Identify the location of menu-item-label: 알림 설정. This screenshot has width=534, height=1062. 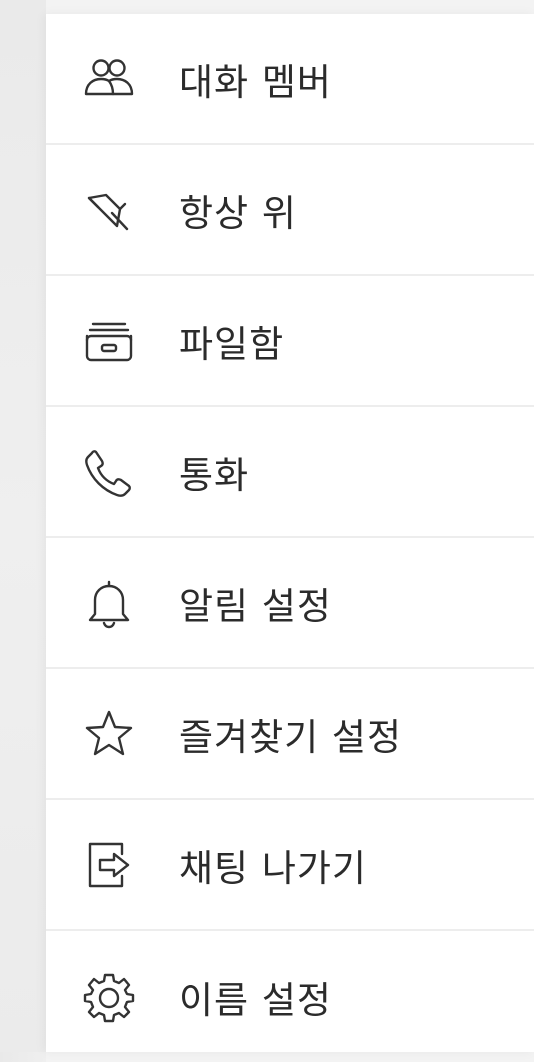
(255, 606).